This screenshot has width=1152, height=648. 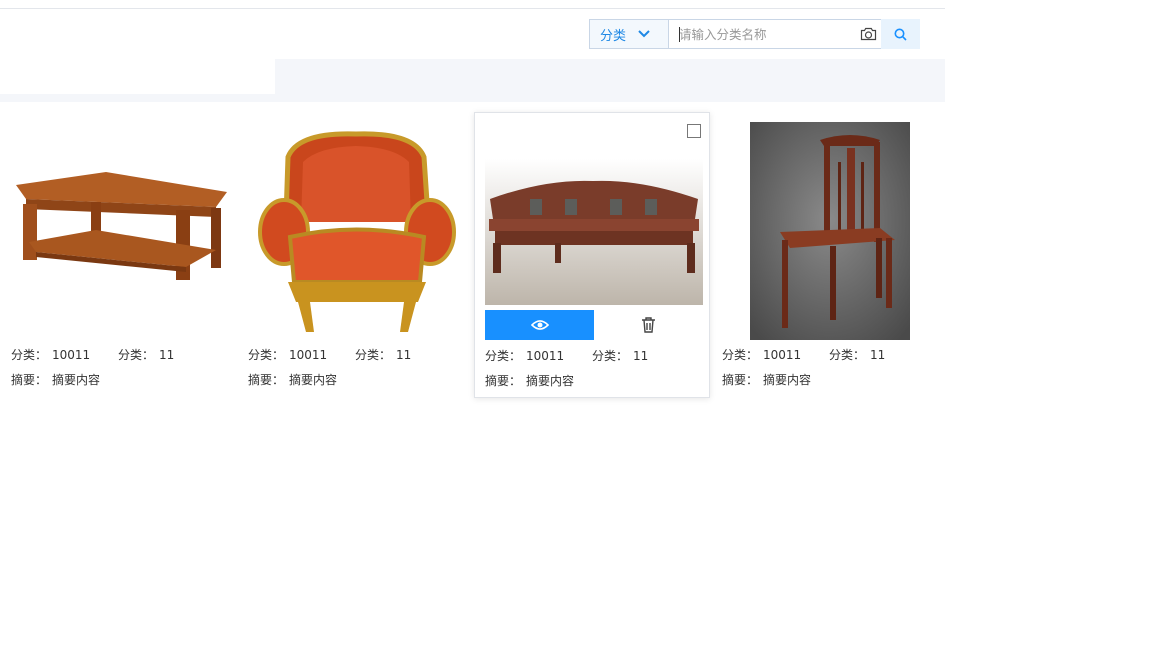 I want to click on search-icon, so click(x=900, y=34).